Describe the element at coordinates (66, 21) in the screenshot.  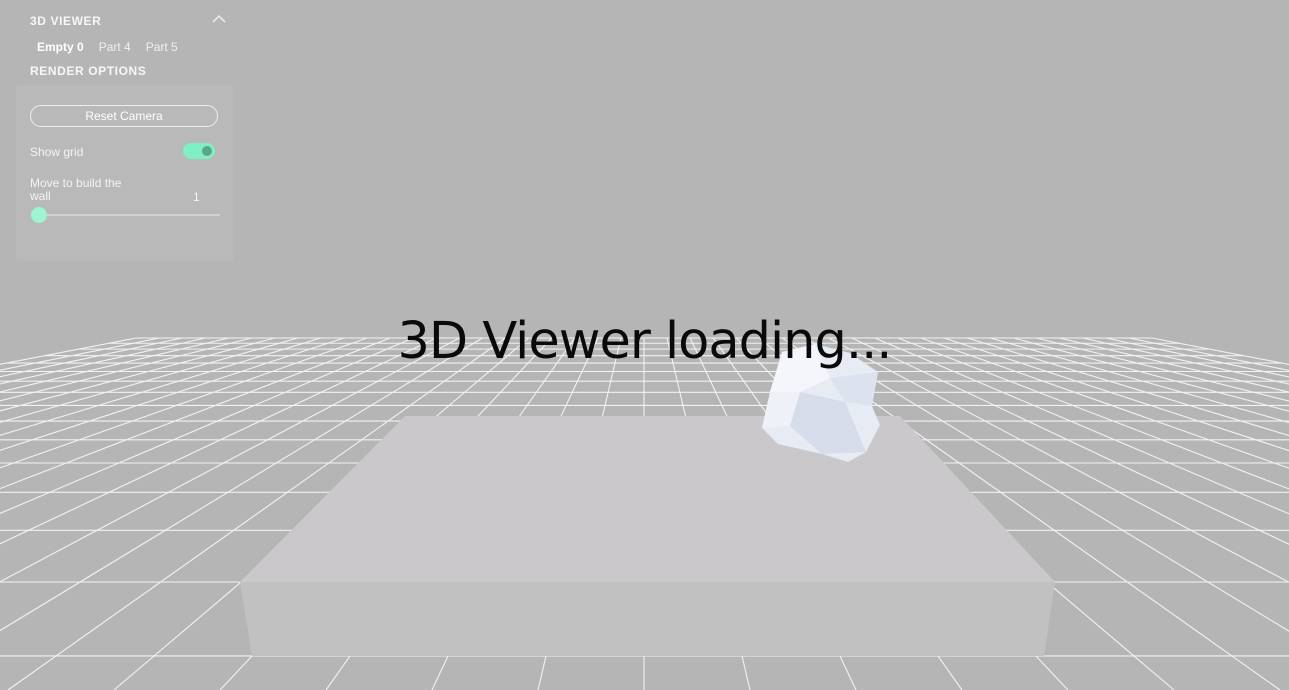
I see `panel-title: 3D VIEWER` at that location.